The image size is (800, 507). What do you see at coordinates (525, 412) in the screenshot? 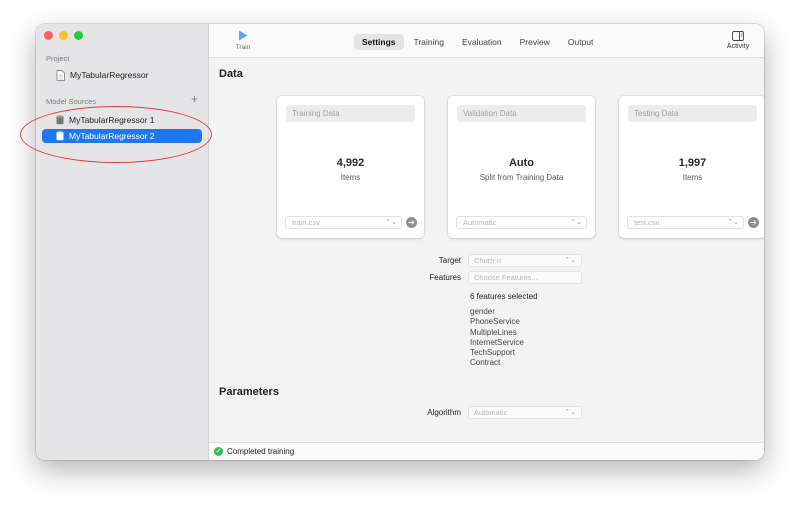
I see `algorithm-select: Automatic ⌃⌄` at bounding box center [525, 412].